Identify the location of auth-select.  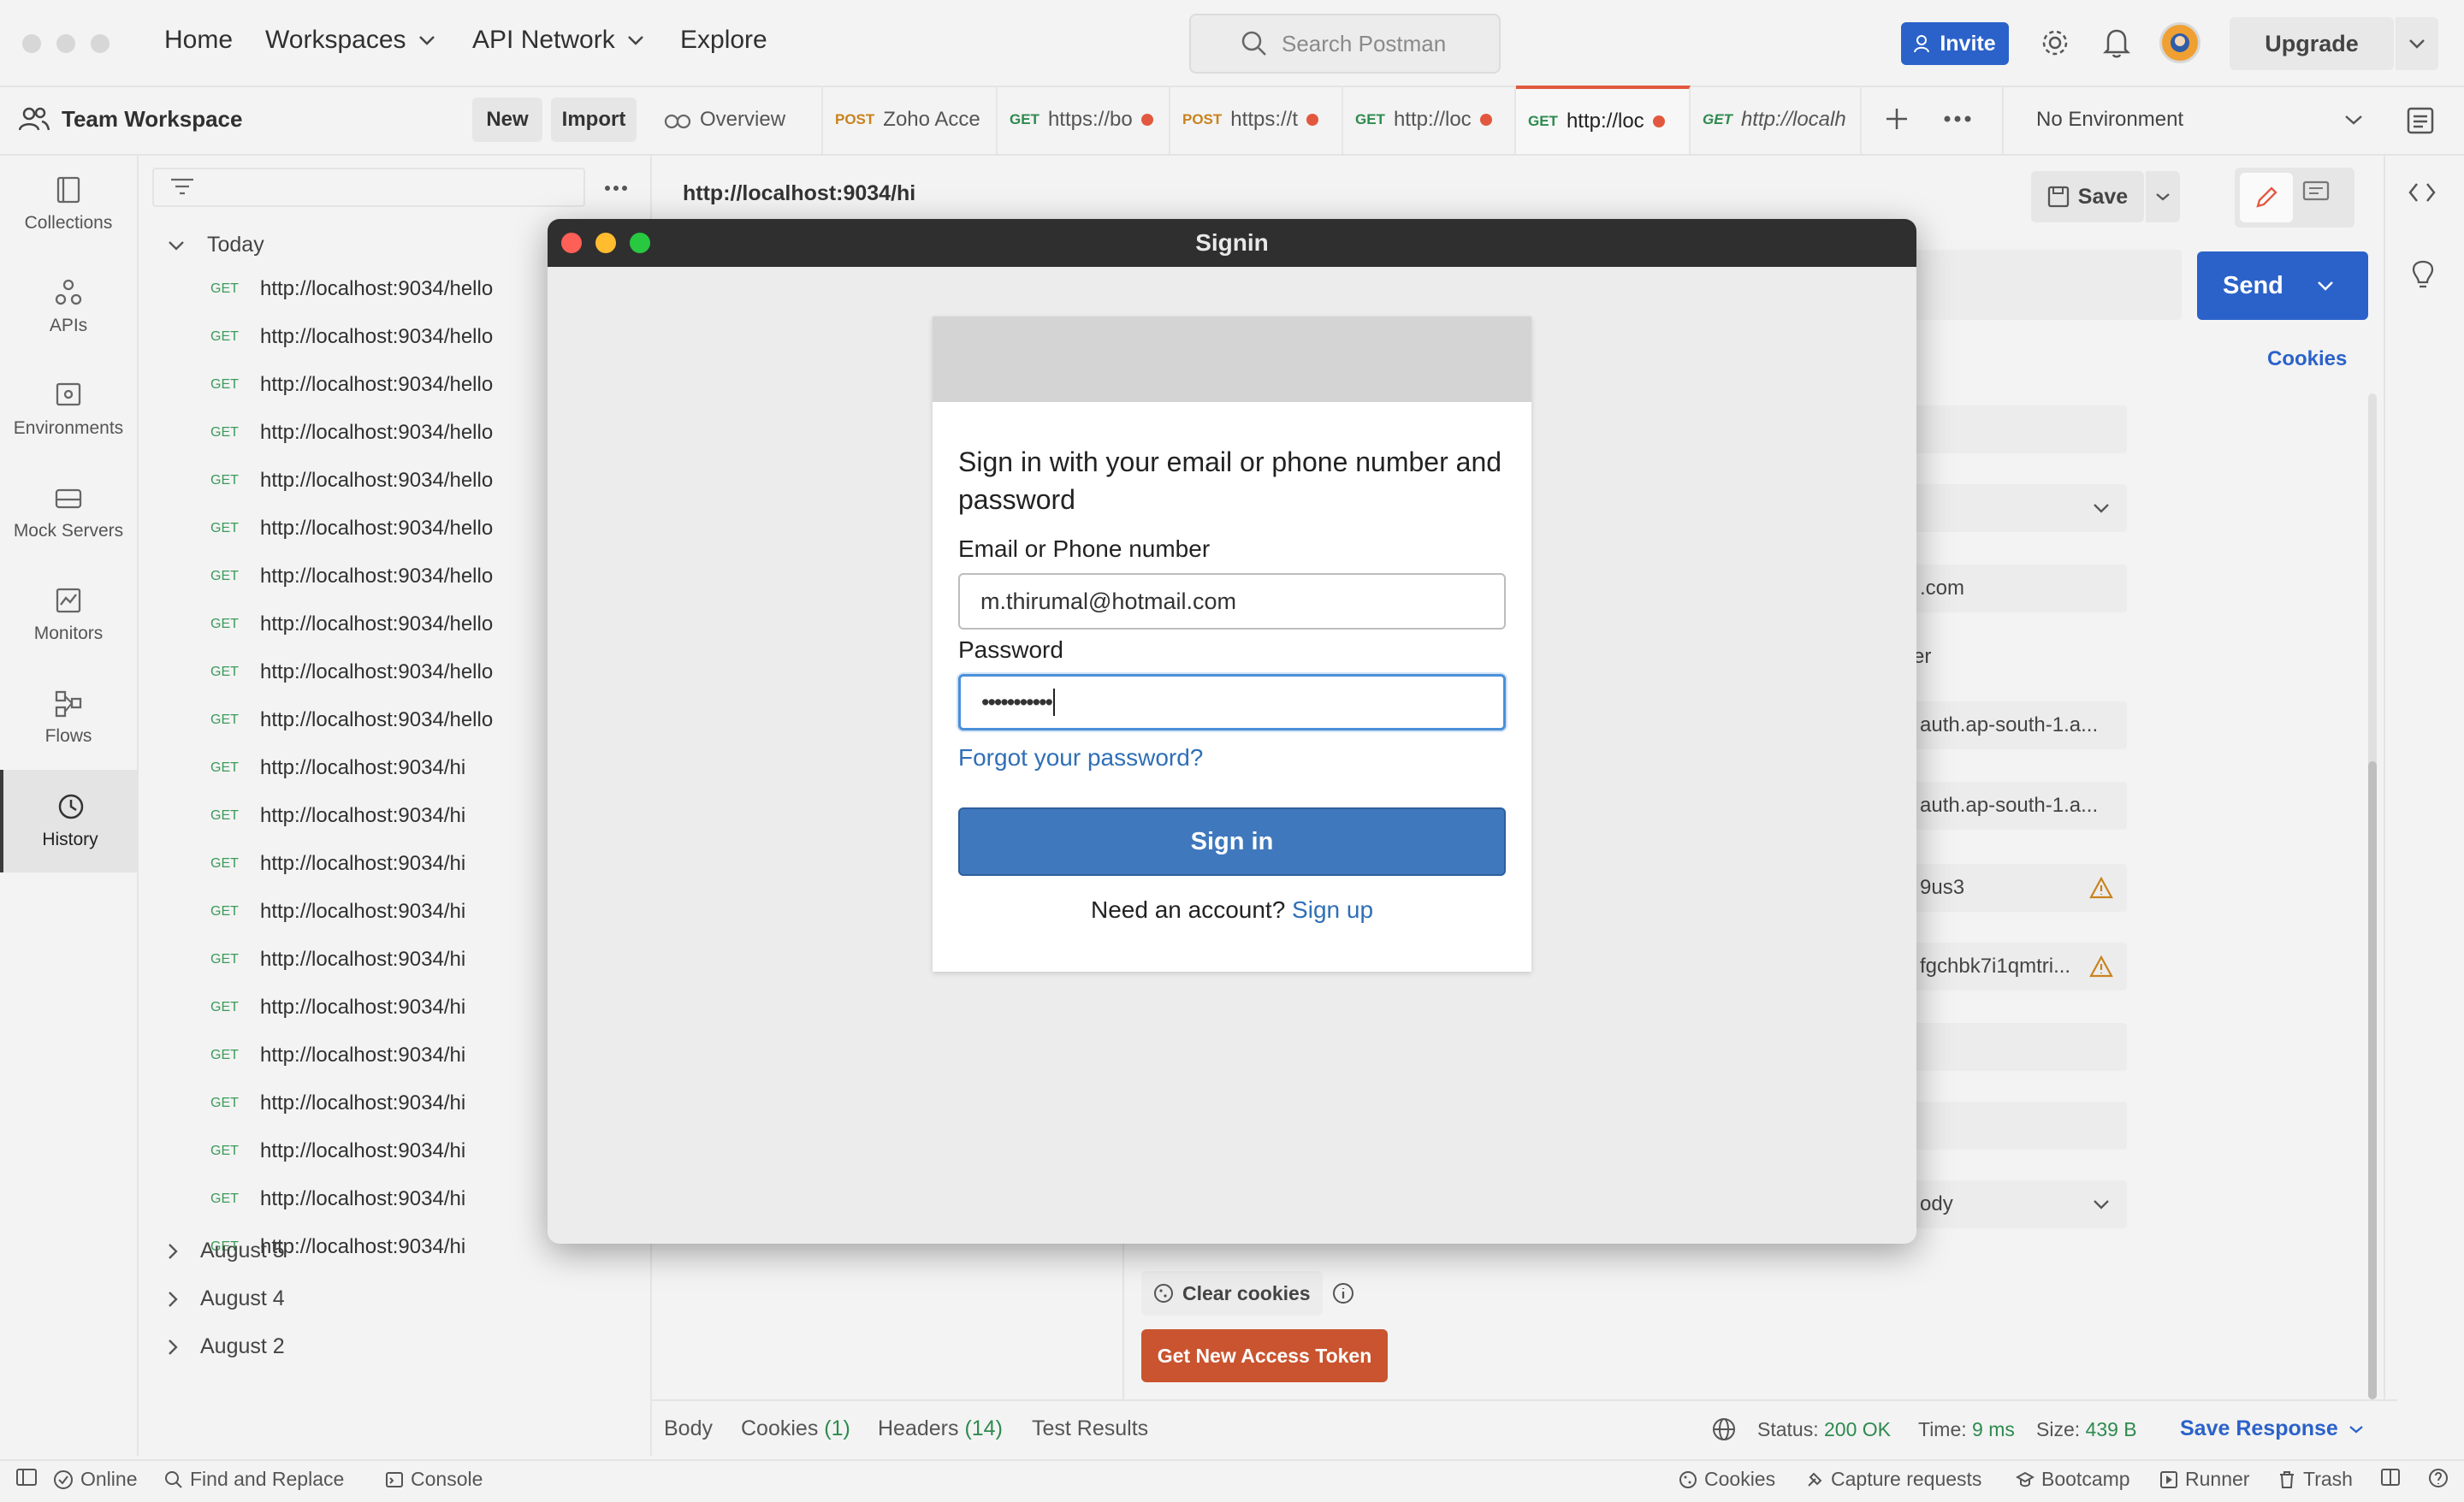
(2020, 508).